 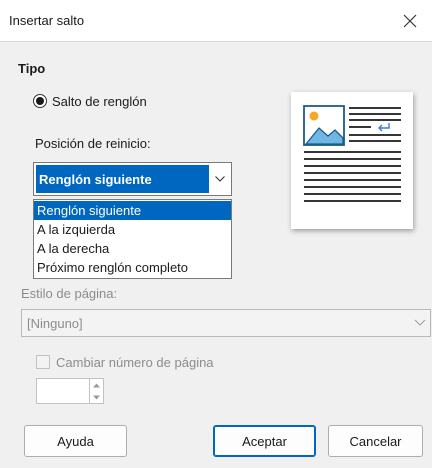 I want to click on title-bar: Insertar salto, so click(x=216, y=21).